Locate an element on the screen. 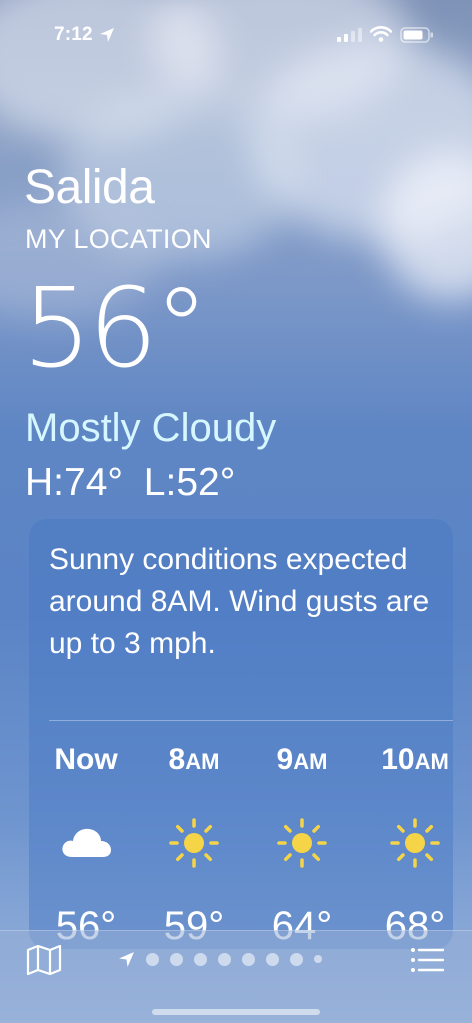  hour-item: 8AM 59° is located at coordinates (194, 844).